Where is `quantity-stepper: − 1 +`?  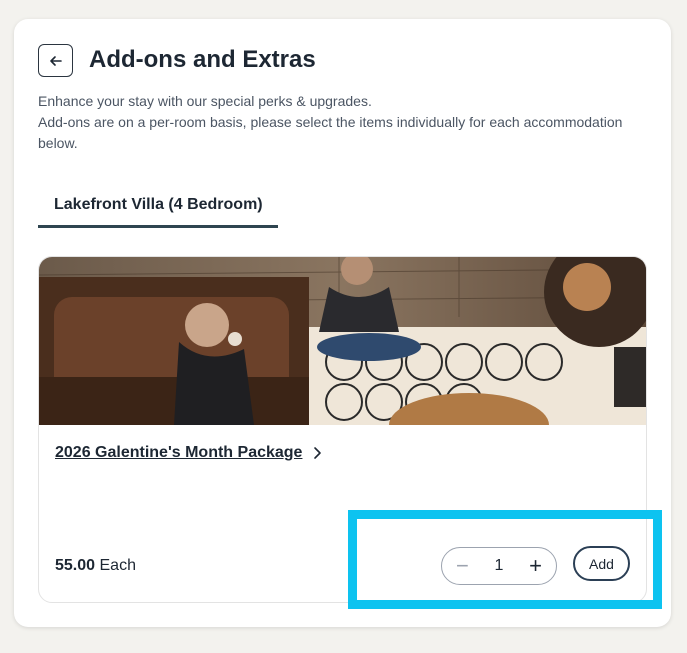
quantity-stepper: − 1 + is located at coordinates (499, 566).